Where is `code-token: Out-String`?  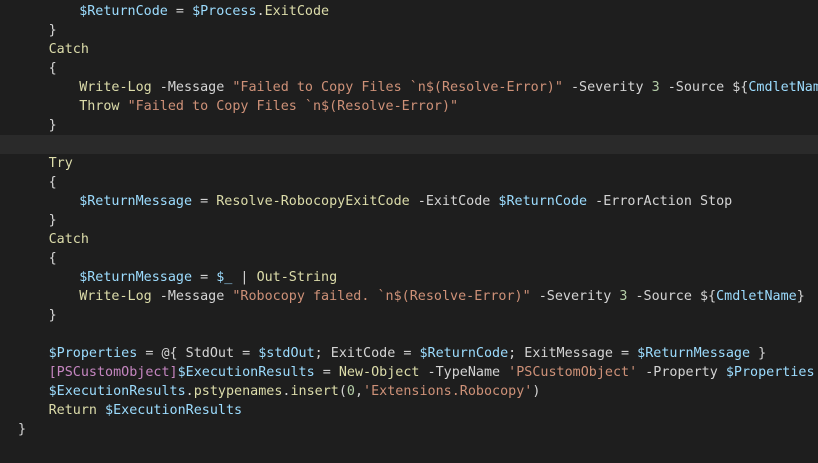 code-token: Out-String is located at coordinates (297, 277).